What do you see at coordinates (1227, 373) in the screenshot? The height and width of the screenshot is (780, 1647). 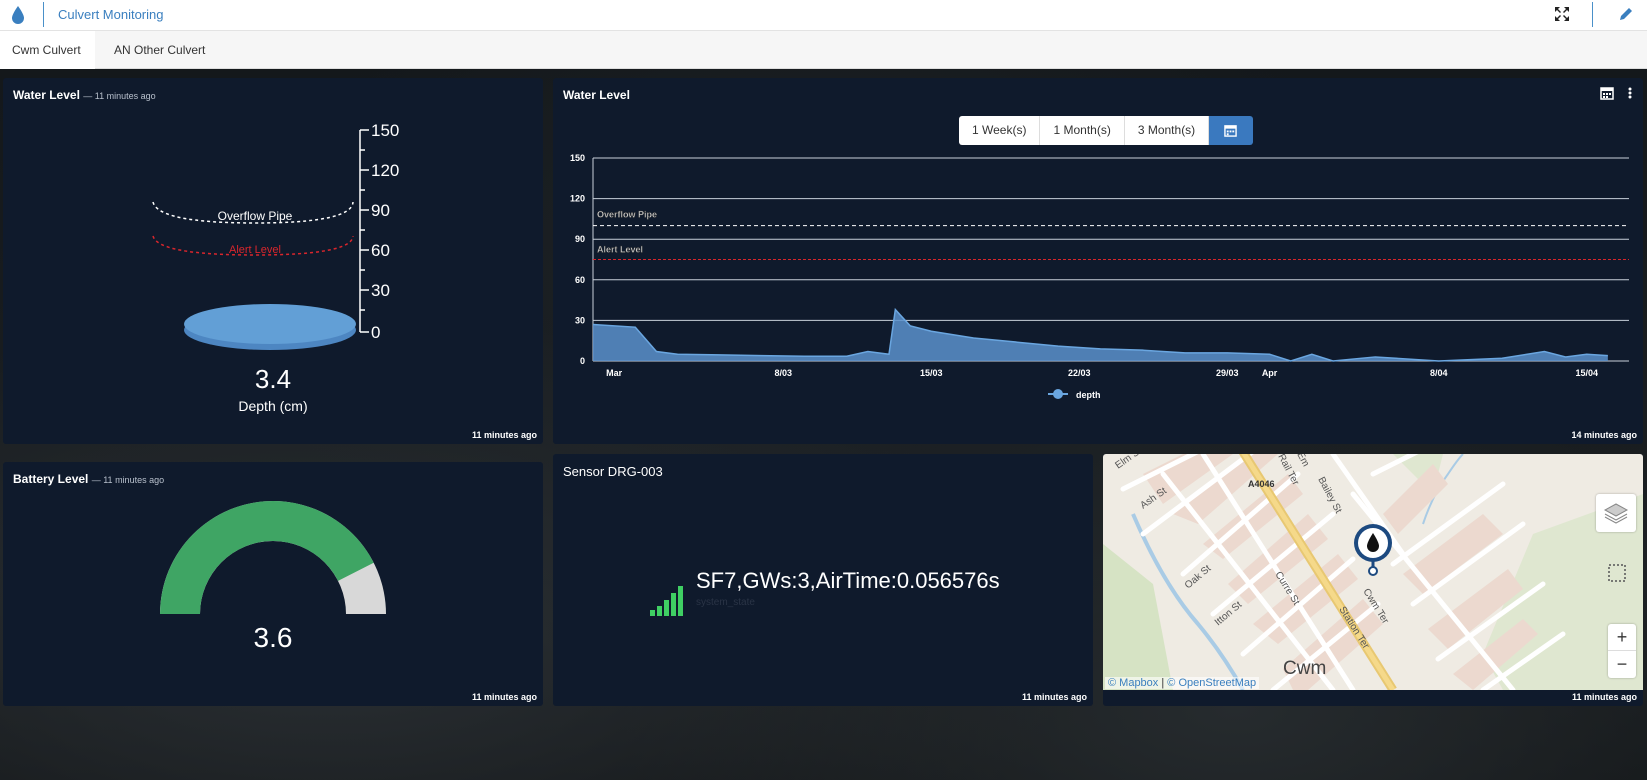 I see `x-tick-label: 29/03` at bounding box center [1227, 373].